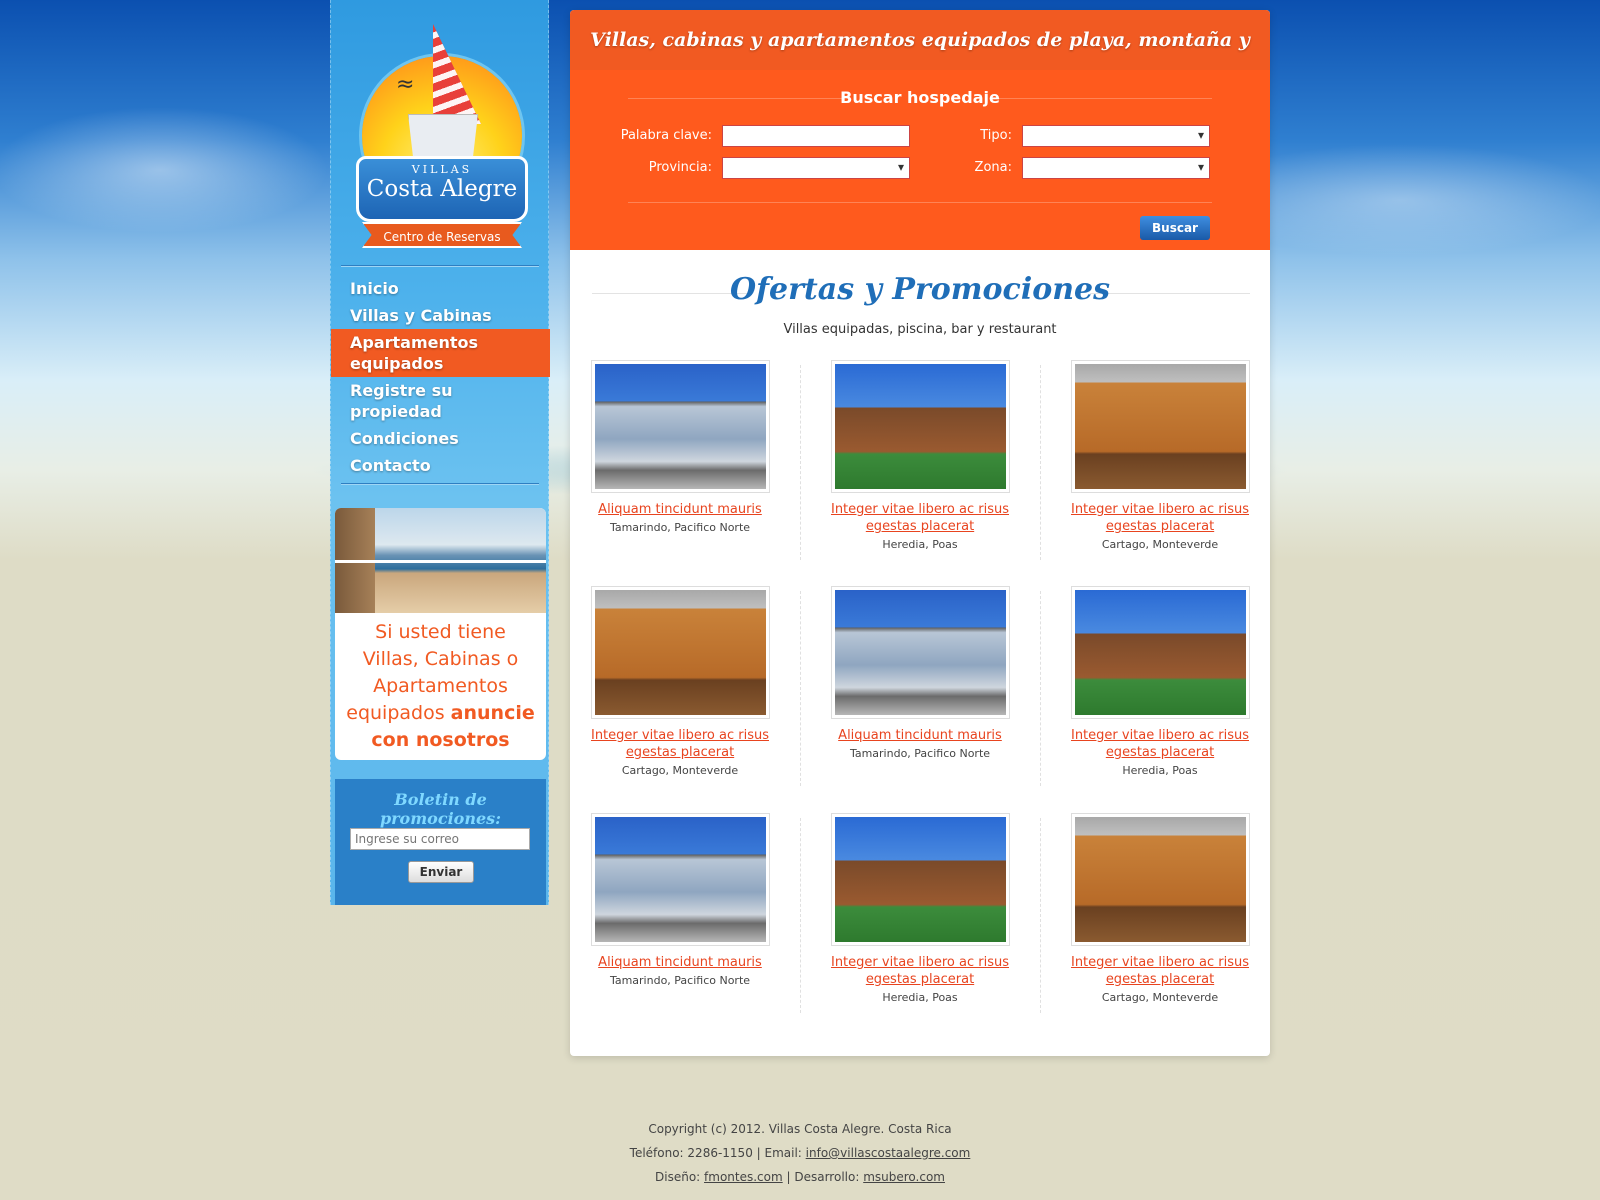 The height and width of the screenshot is (1200, 1600). What do you see at coordinates (666, 135) in the screenshot?
I see `keyword-label: Palabra clave:` at bounding box center [666, 135].